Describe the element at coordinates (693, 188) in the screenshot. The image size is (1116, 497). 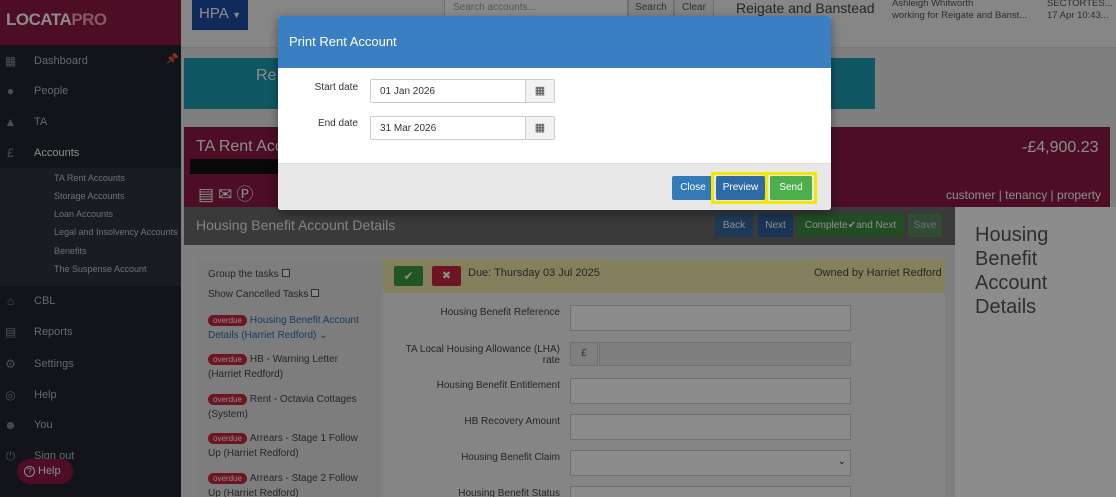
I see `close-button: Close` at that location.